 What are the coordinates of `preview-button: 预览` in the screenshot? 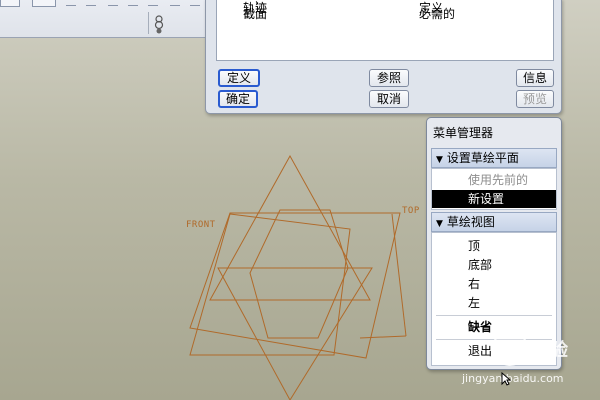 It's located at (535, 99).